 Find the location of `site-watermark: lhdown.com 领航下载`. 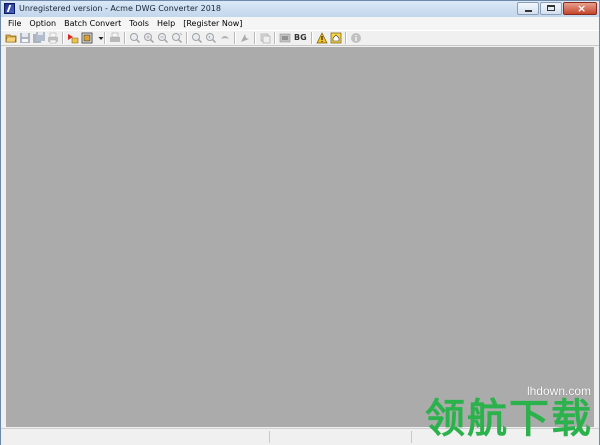

site-watermark: lhdown.com 领航下载 is located at coordinates (509, 412).